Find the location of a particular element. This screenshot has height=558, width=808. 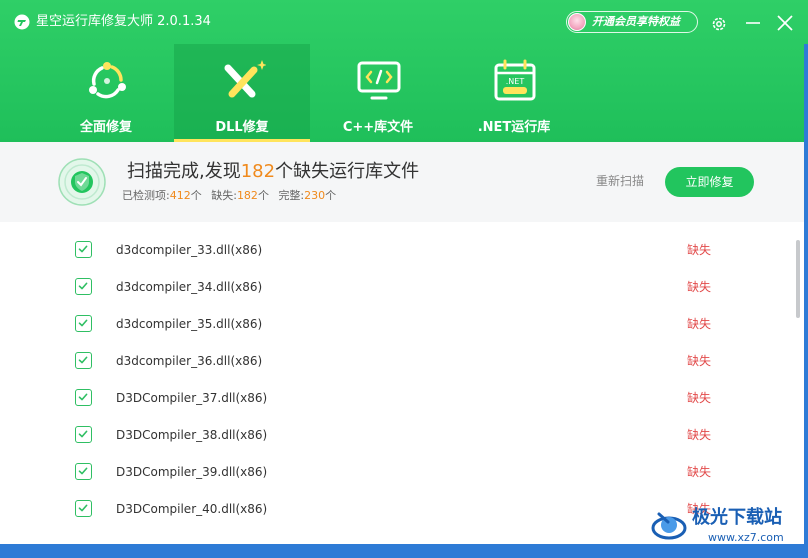

watermark-url: www.xz7.com is located at coordinates (746, 537).